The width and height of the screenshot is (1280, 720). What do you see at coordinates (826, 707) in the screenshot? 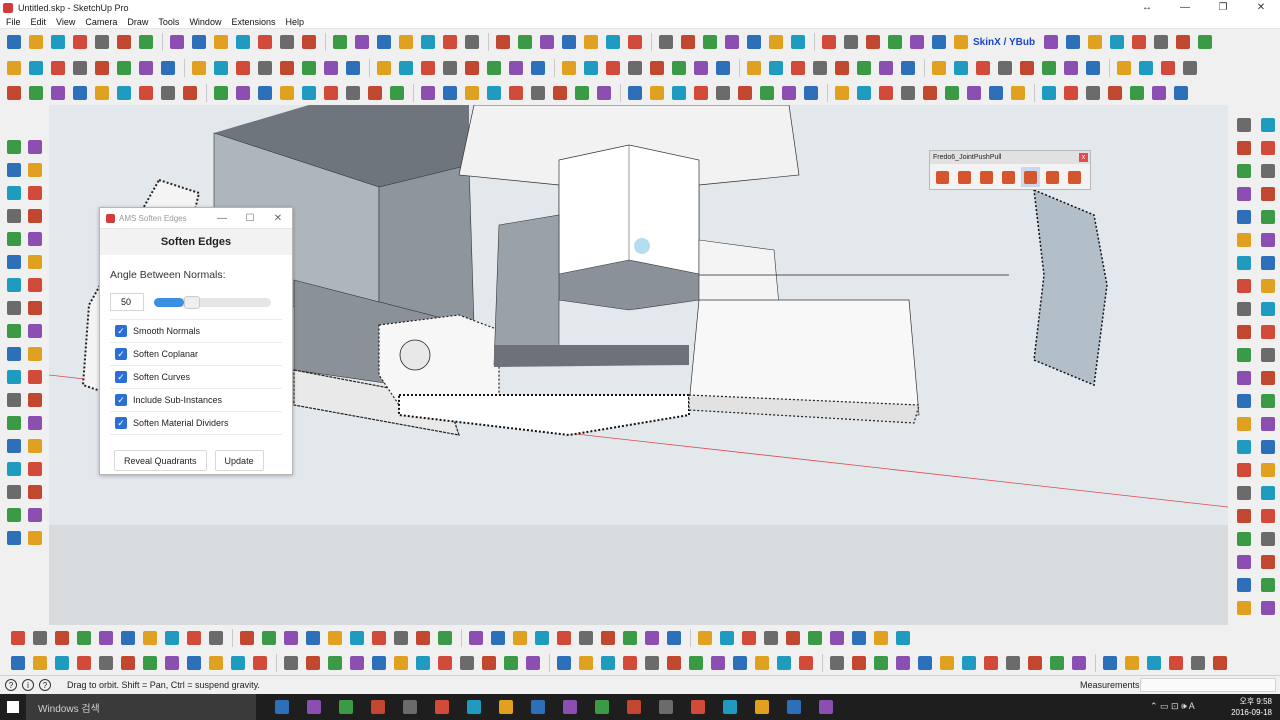
I see `notepad-taskbar-icon` at bounding box center [826, 707].